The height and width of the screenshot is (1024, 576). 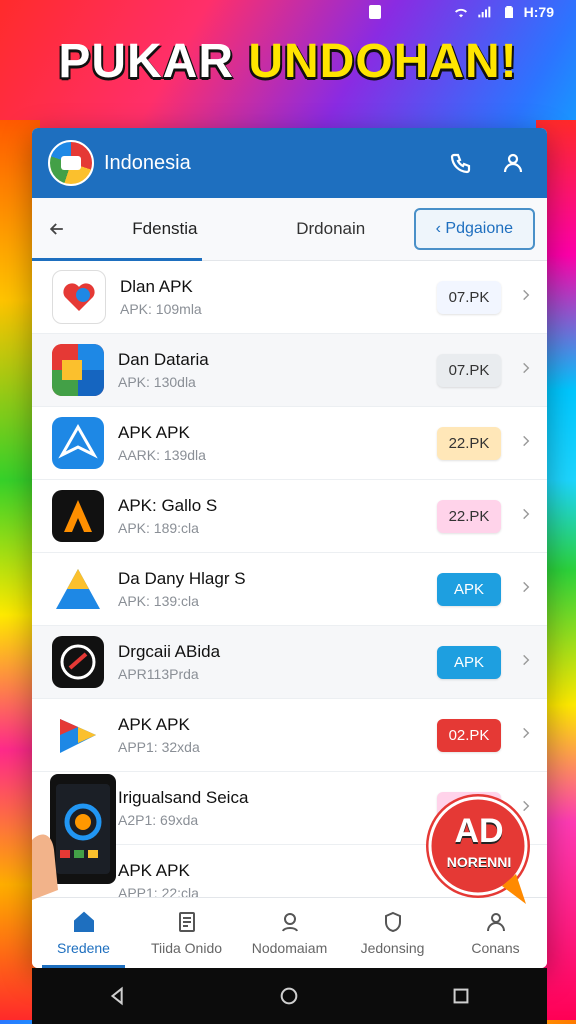 I want to click on list-item: Dlan APK APK: 109mla 07.PK, so click(x=289, y=297).